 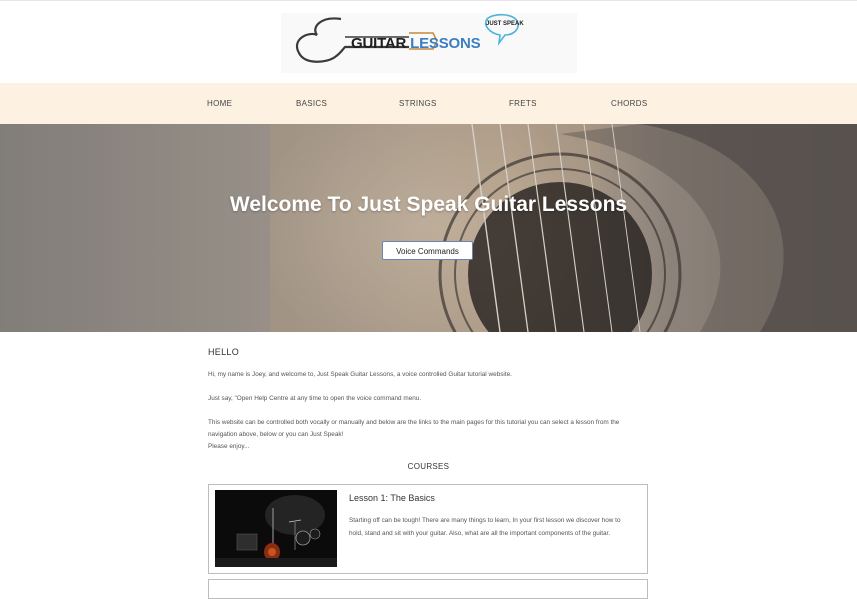 I want to click on logo-title-word-1: GUITAR, so click(x=379, y=43).